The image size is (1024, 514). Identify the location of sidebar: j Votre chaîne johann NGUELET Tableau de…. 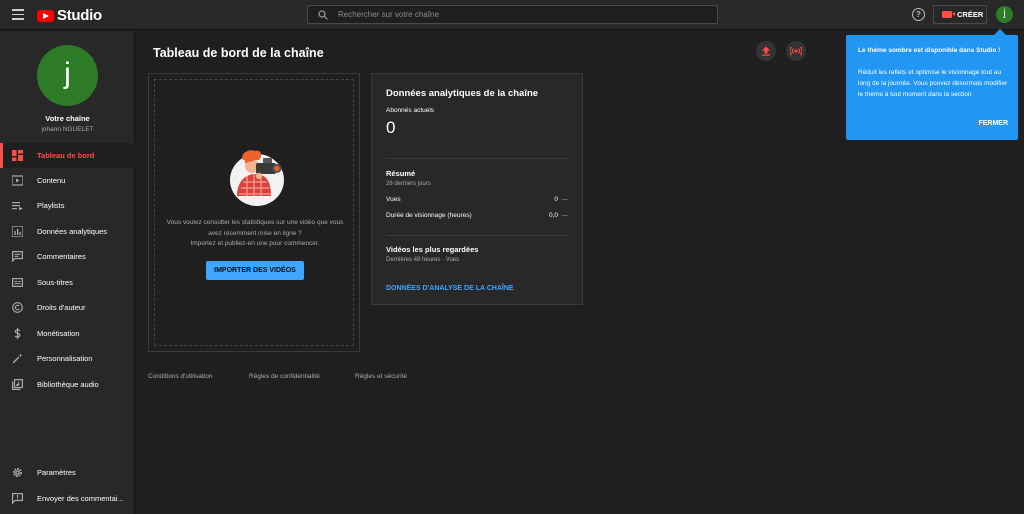
(67, 272).